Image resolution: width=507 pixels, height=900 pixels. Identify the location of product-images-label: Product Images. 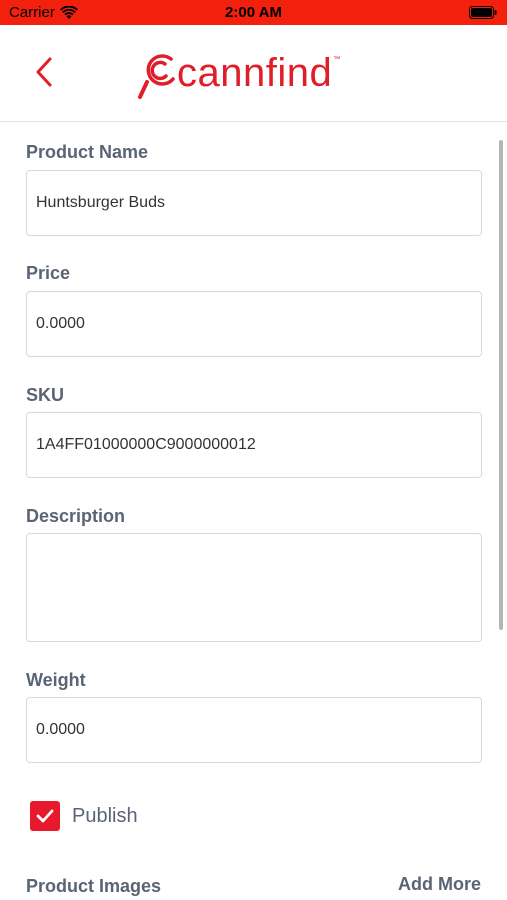
(94, 886).